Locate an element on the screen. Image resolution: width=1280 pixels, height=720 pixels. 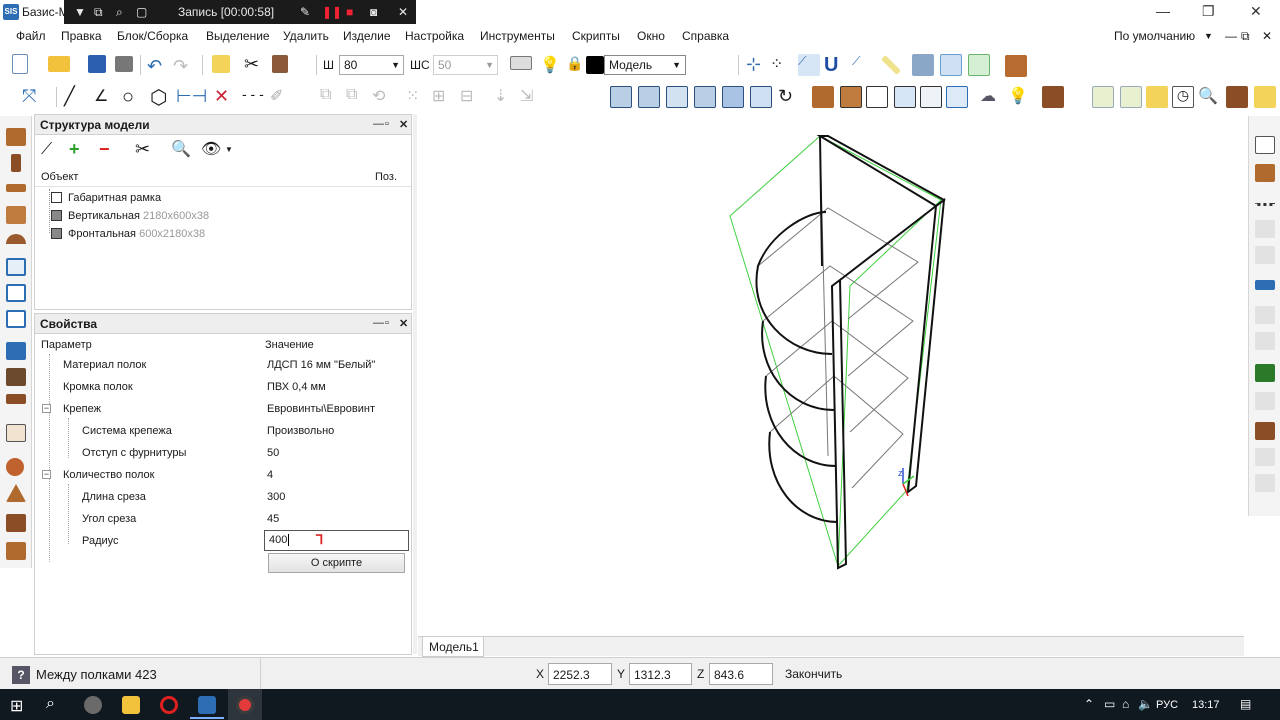
width-field: 80 ▼ is located at coordinates (371, 65).